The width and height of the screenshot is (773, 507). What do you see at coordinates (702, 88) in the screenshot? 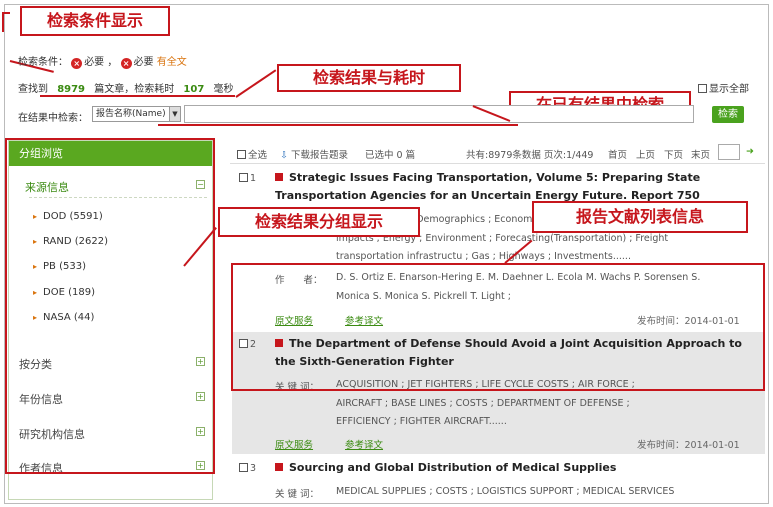
I see `show-all-checkbox` at bounding box center [702, 88].